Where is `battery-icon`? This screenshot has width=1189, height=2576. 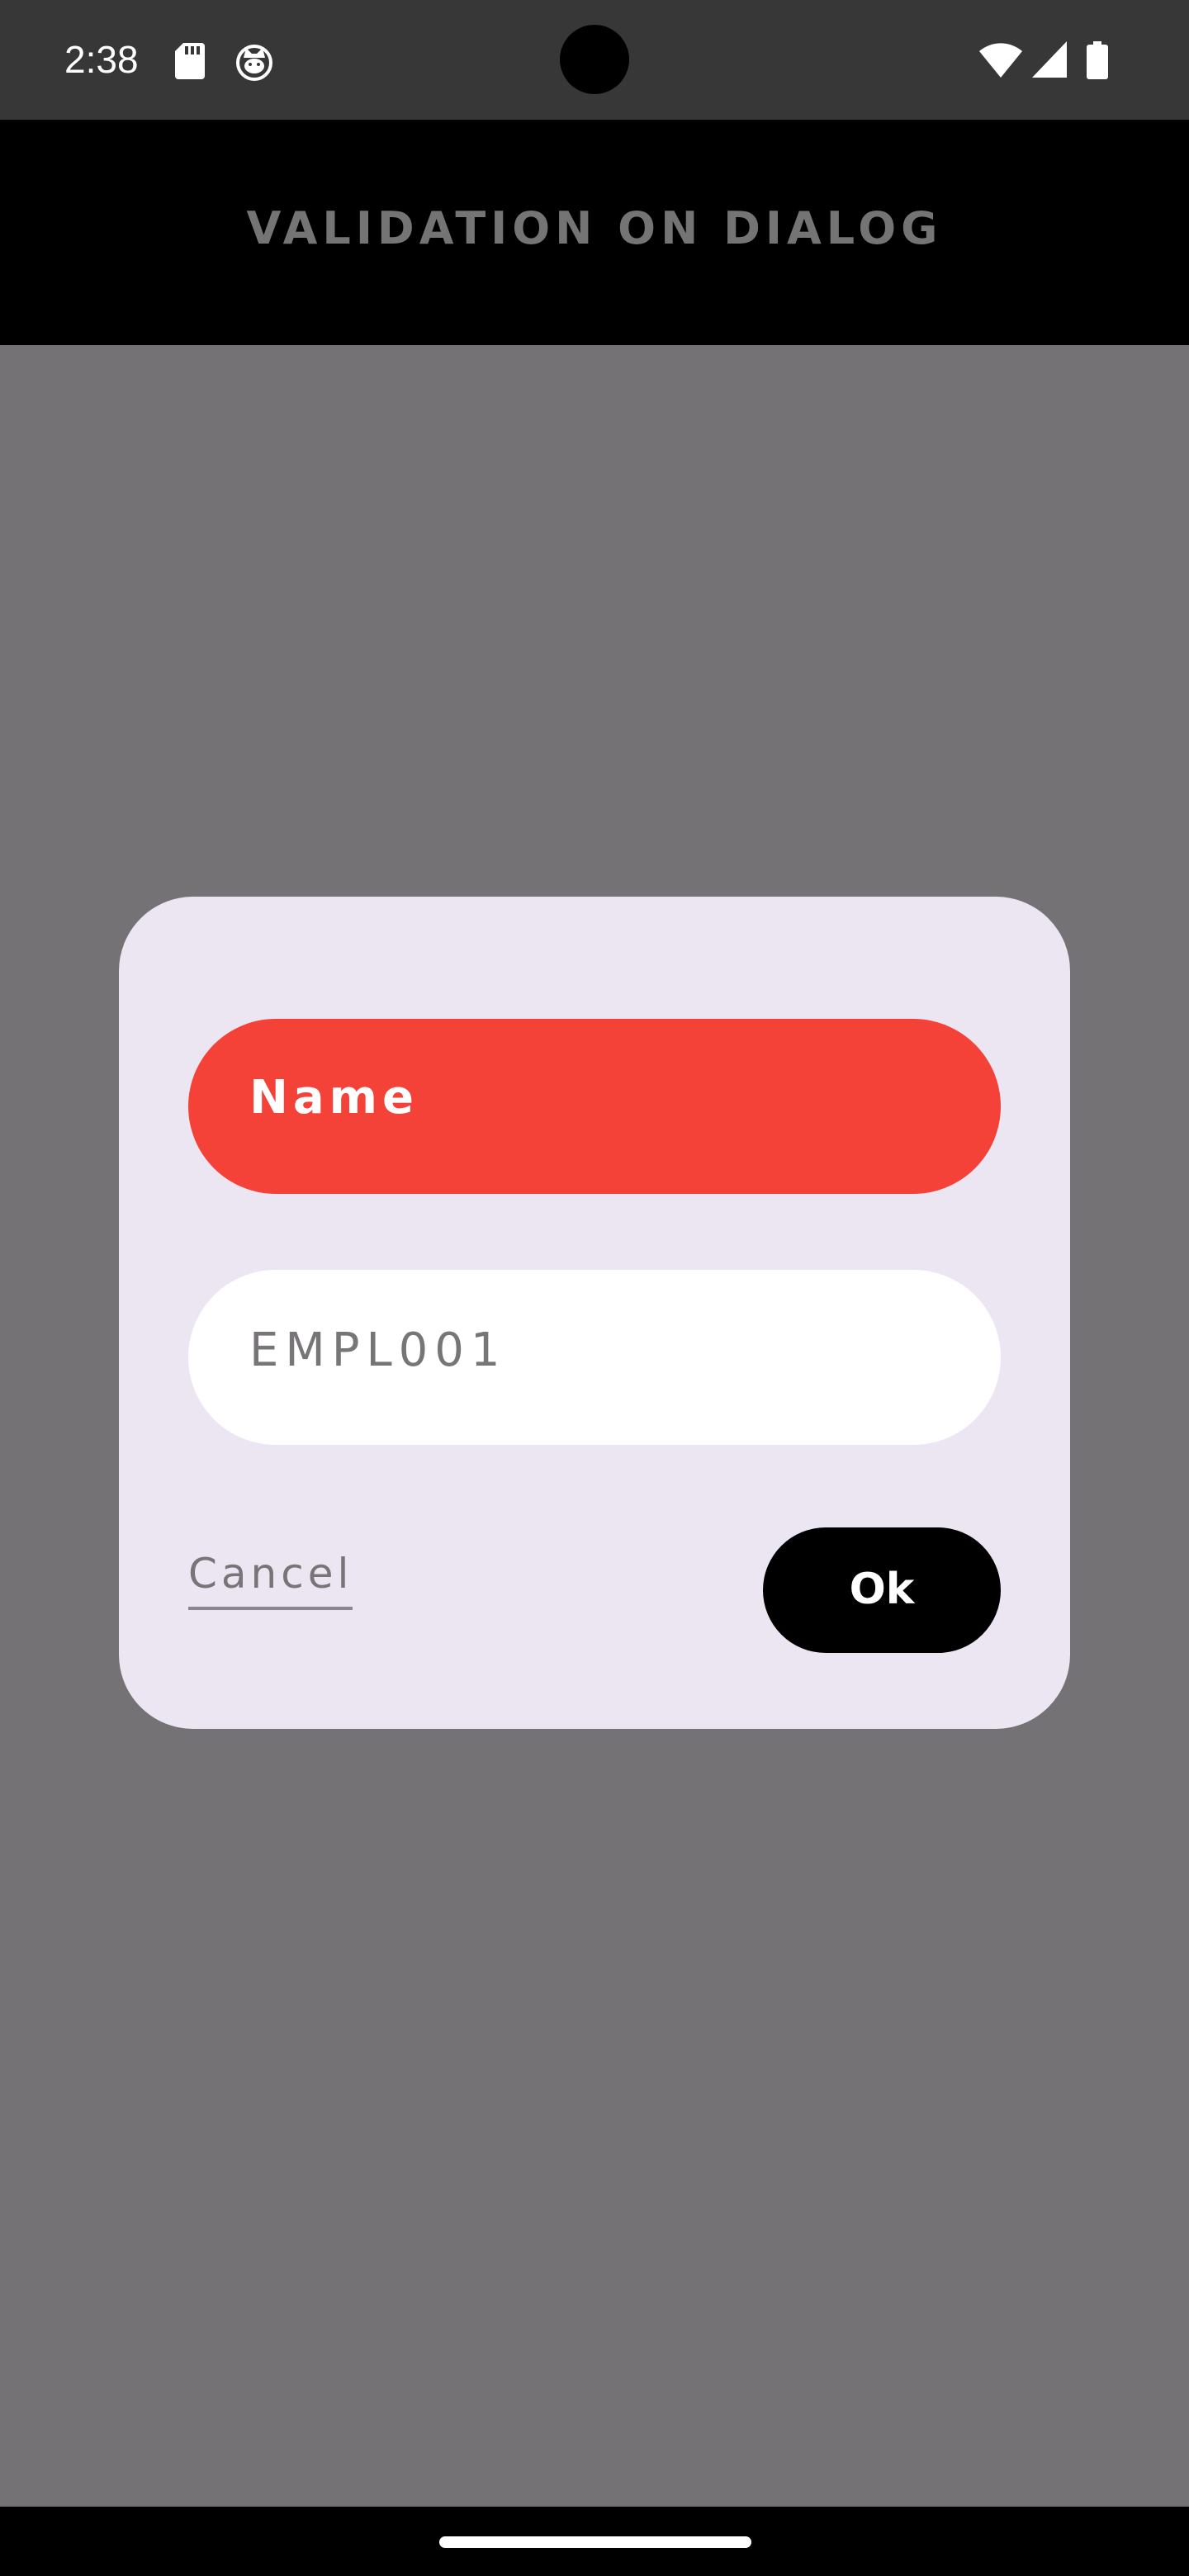
battery-icon is located at coordinates (1097, 60).